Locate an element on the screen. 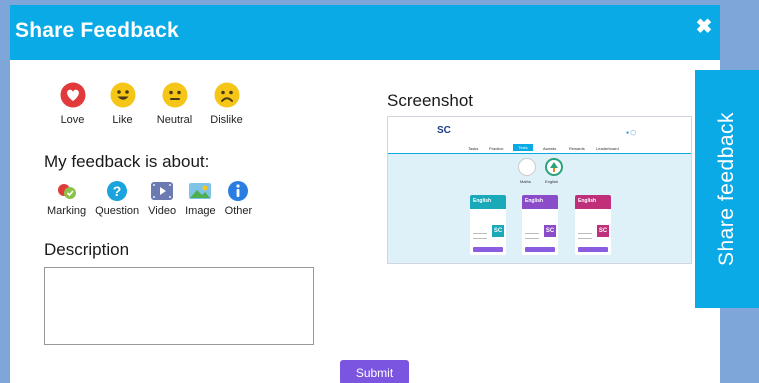 This screenshot has height=383, width=759. marking-icon is located at coordinates (67, 191).